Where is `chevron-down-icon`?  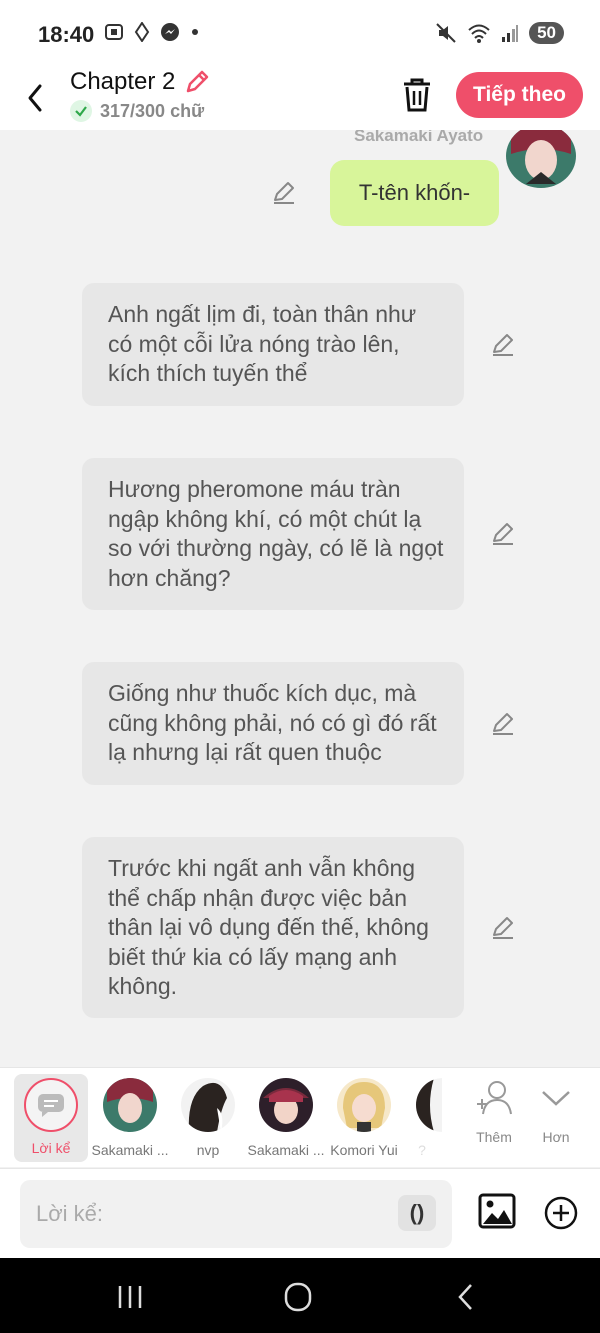
chevron-down-icon is located at coordinates (556, 1098).